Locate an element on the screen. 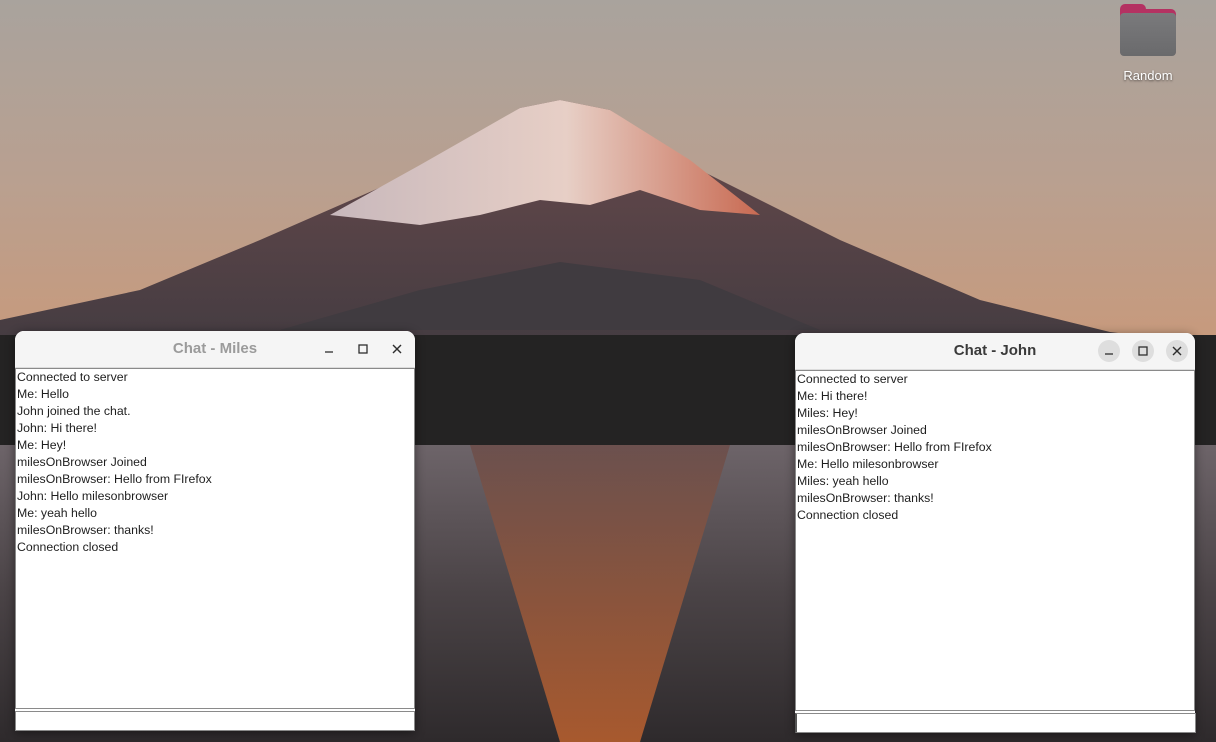 The image size is (1216, 742). folder-icon is located at coordinates (1148, 30).